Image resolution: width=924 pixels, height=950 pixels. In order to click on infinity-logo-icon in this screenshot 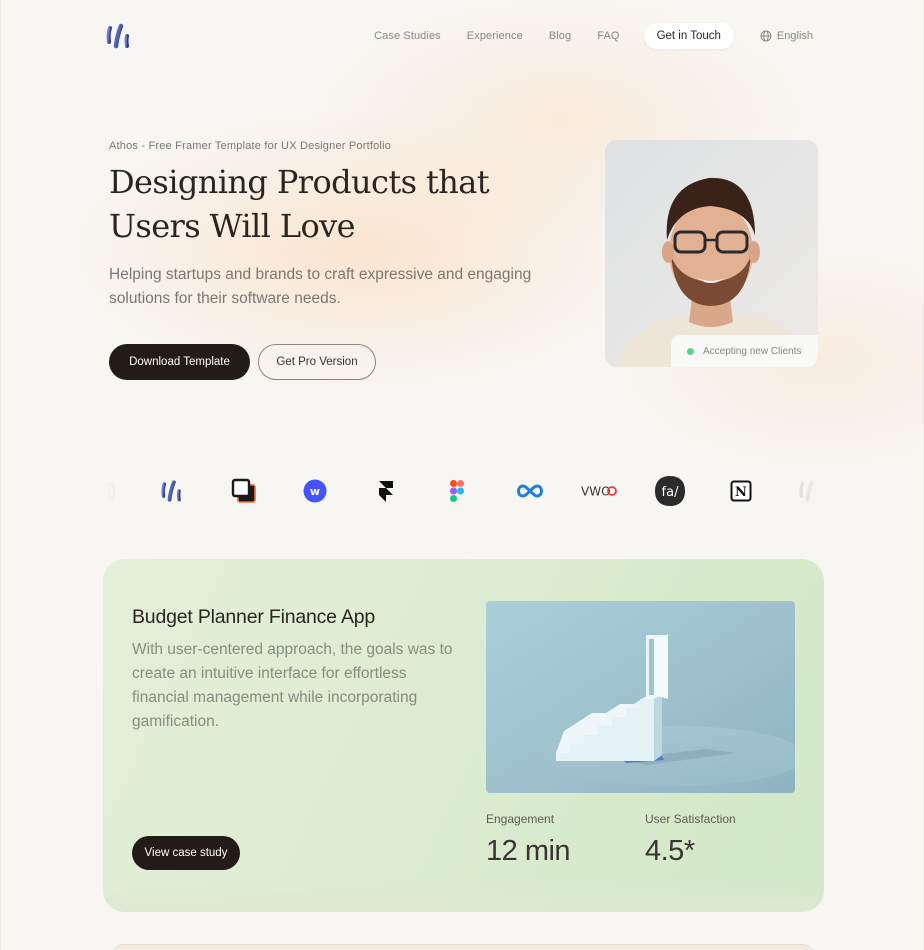, I will do `click(530, 491)`.